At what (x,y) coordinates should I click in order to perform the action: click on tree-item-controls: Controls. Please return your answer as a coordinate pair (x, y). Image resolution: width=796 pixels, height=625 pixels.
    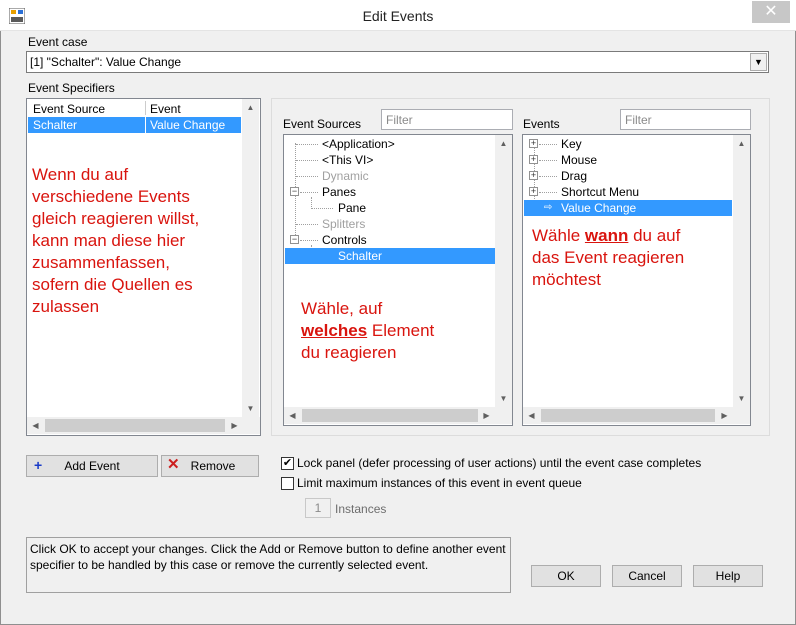
    Looking at the image, I should click on (344, 240).